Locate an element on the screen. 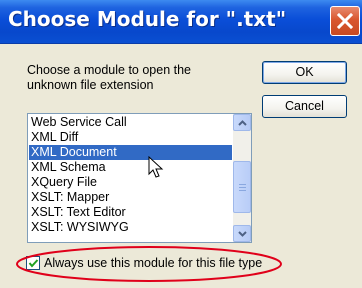  list-item: XSLT: Text Editor is located at coordinates (130, 212).